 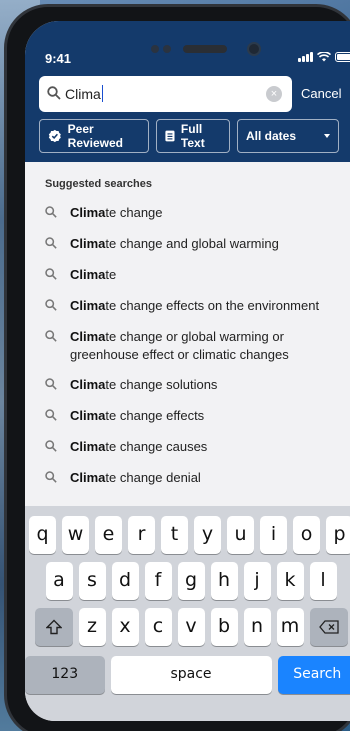 What do you see at coordinates (290, 627) in the screenshot?
I see `key-m: m` at bounding box center [290, 627].